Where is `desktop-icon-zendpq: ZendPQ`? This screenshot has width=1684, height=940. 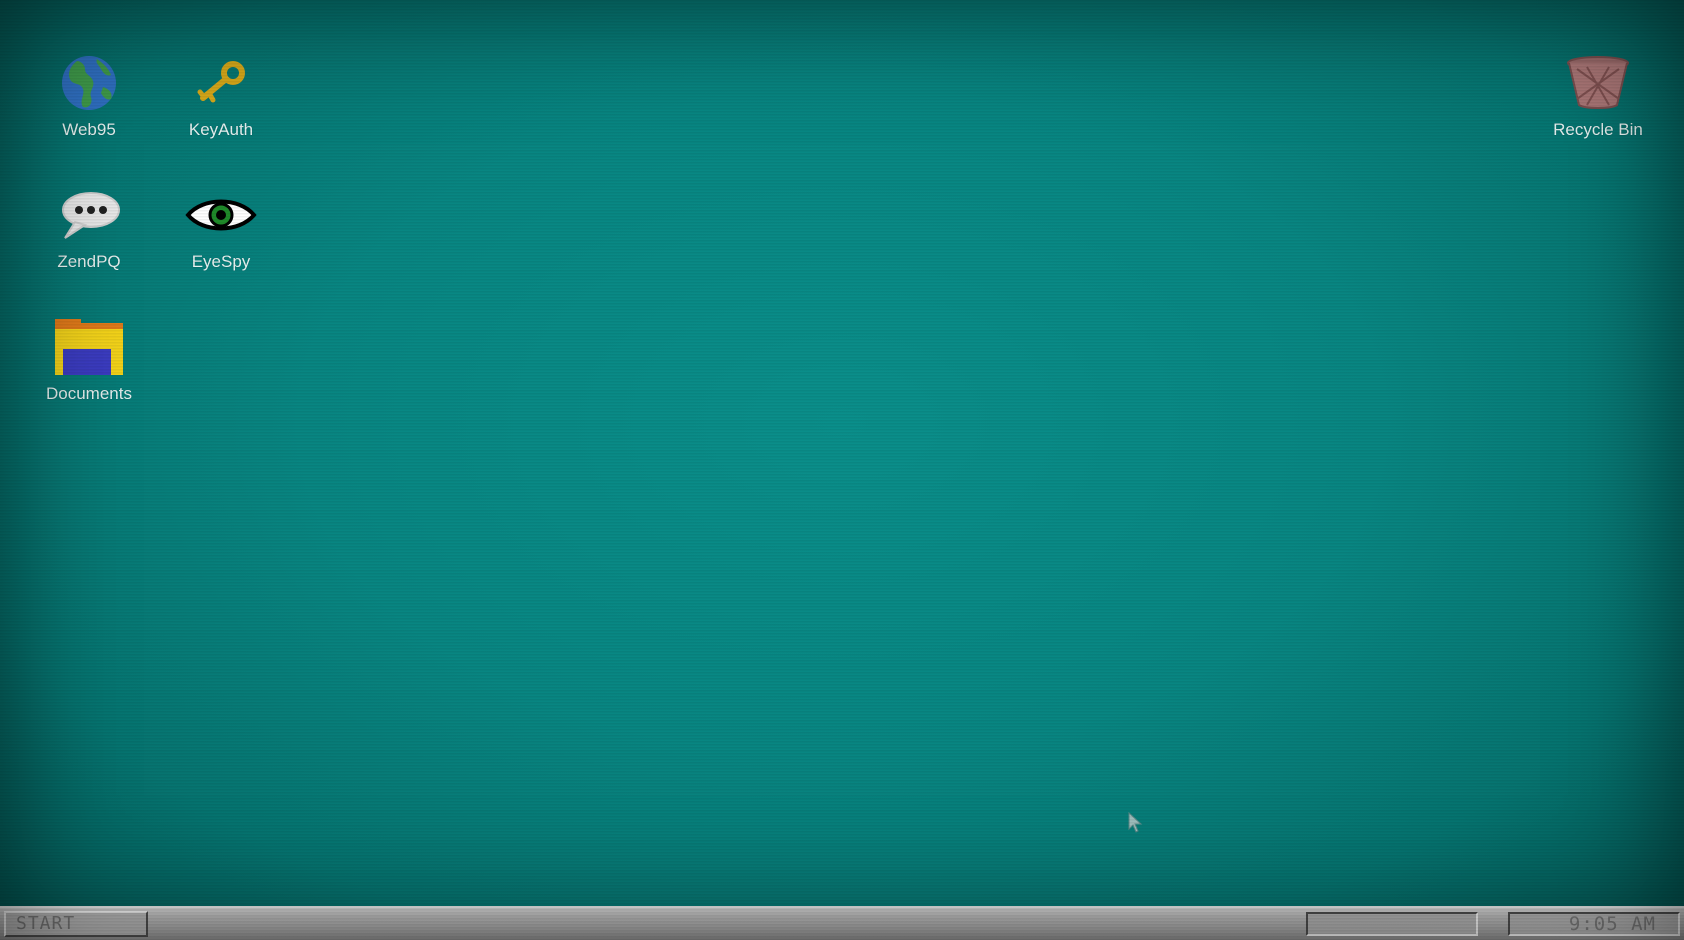 desktop-icon-zendpq: ZendPQ is located at coordinates (89, 227).